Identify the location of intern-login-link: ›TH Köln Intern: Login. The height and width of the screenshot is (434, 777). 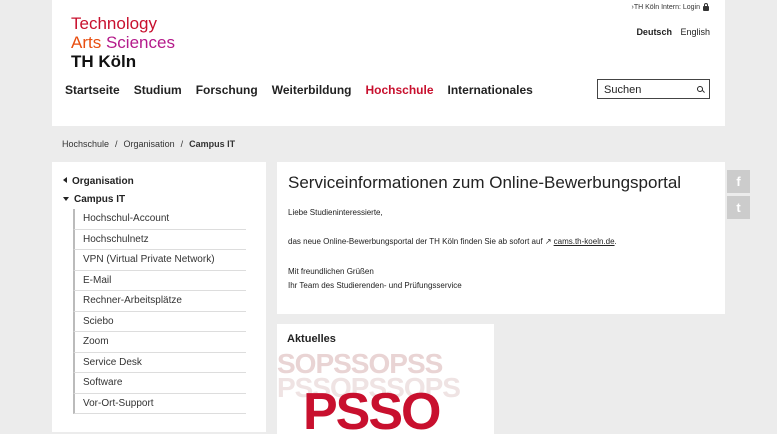
(670, 7).